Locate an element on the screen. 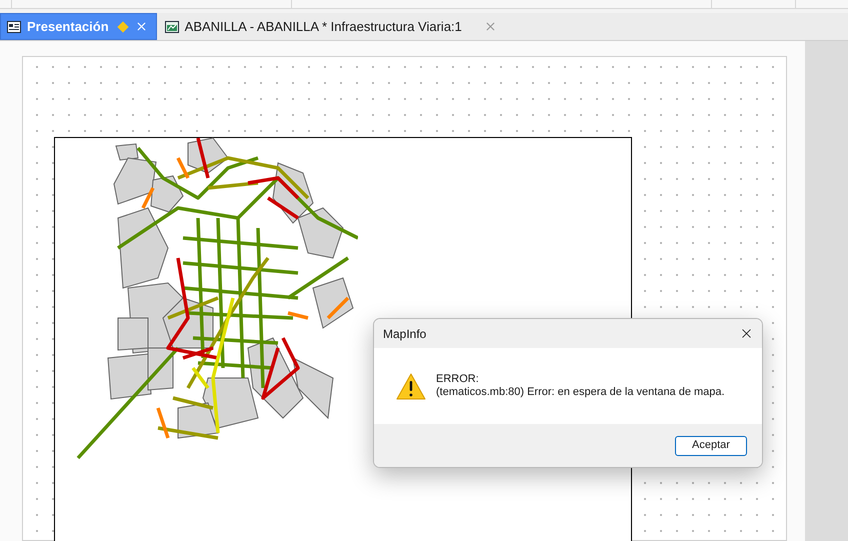 The image size is (848, 541). tab-label: ABANILLA - ABANILLA * Infraestructura Viaria:1 is located at coordinates (323, 27).